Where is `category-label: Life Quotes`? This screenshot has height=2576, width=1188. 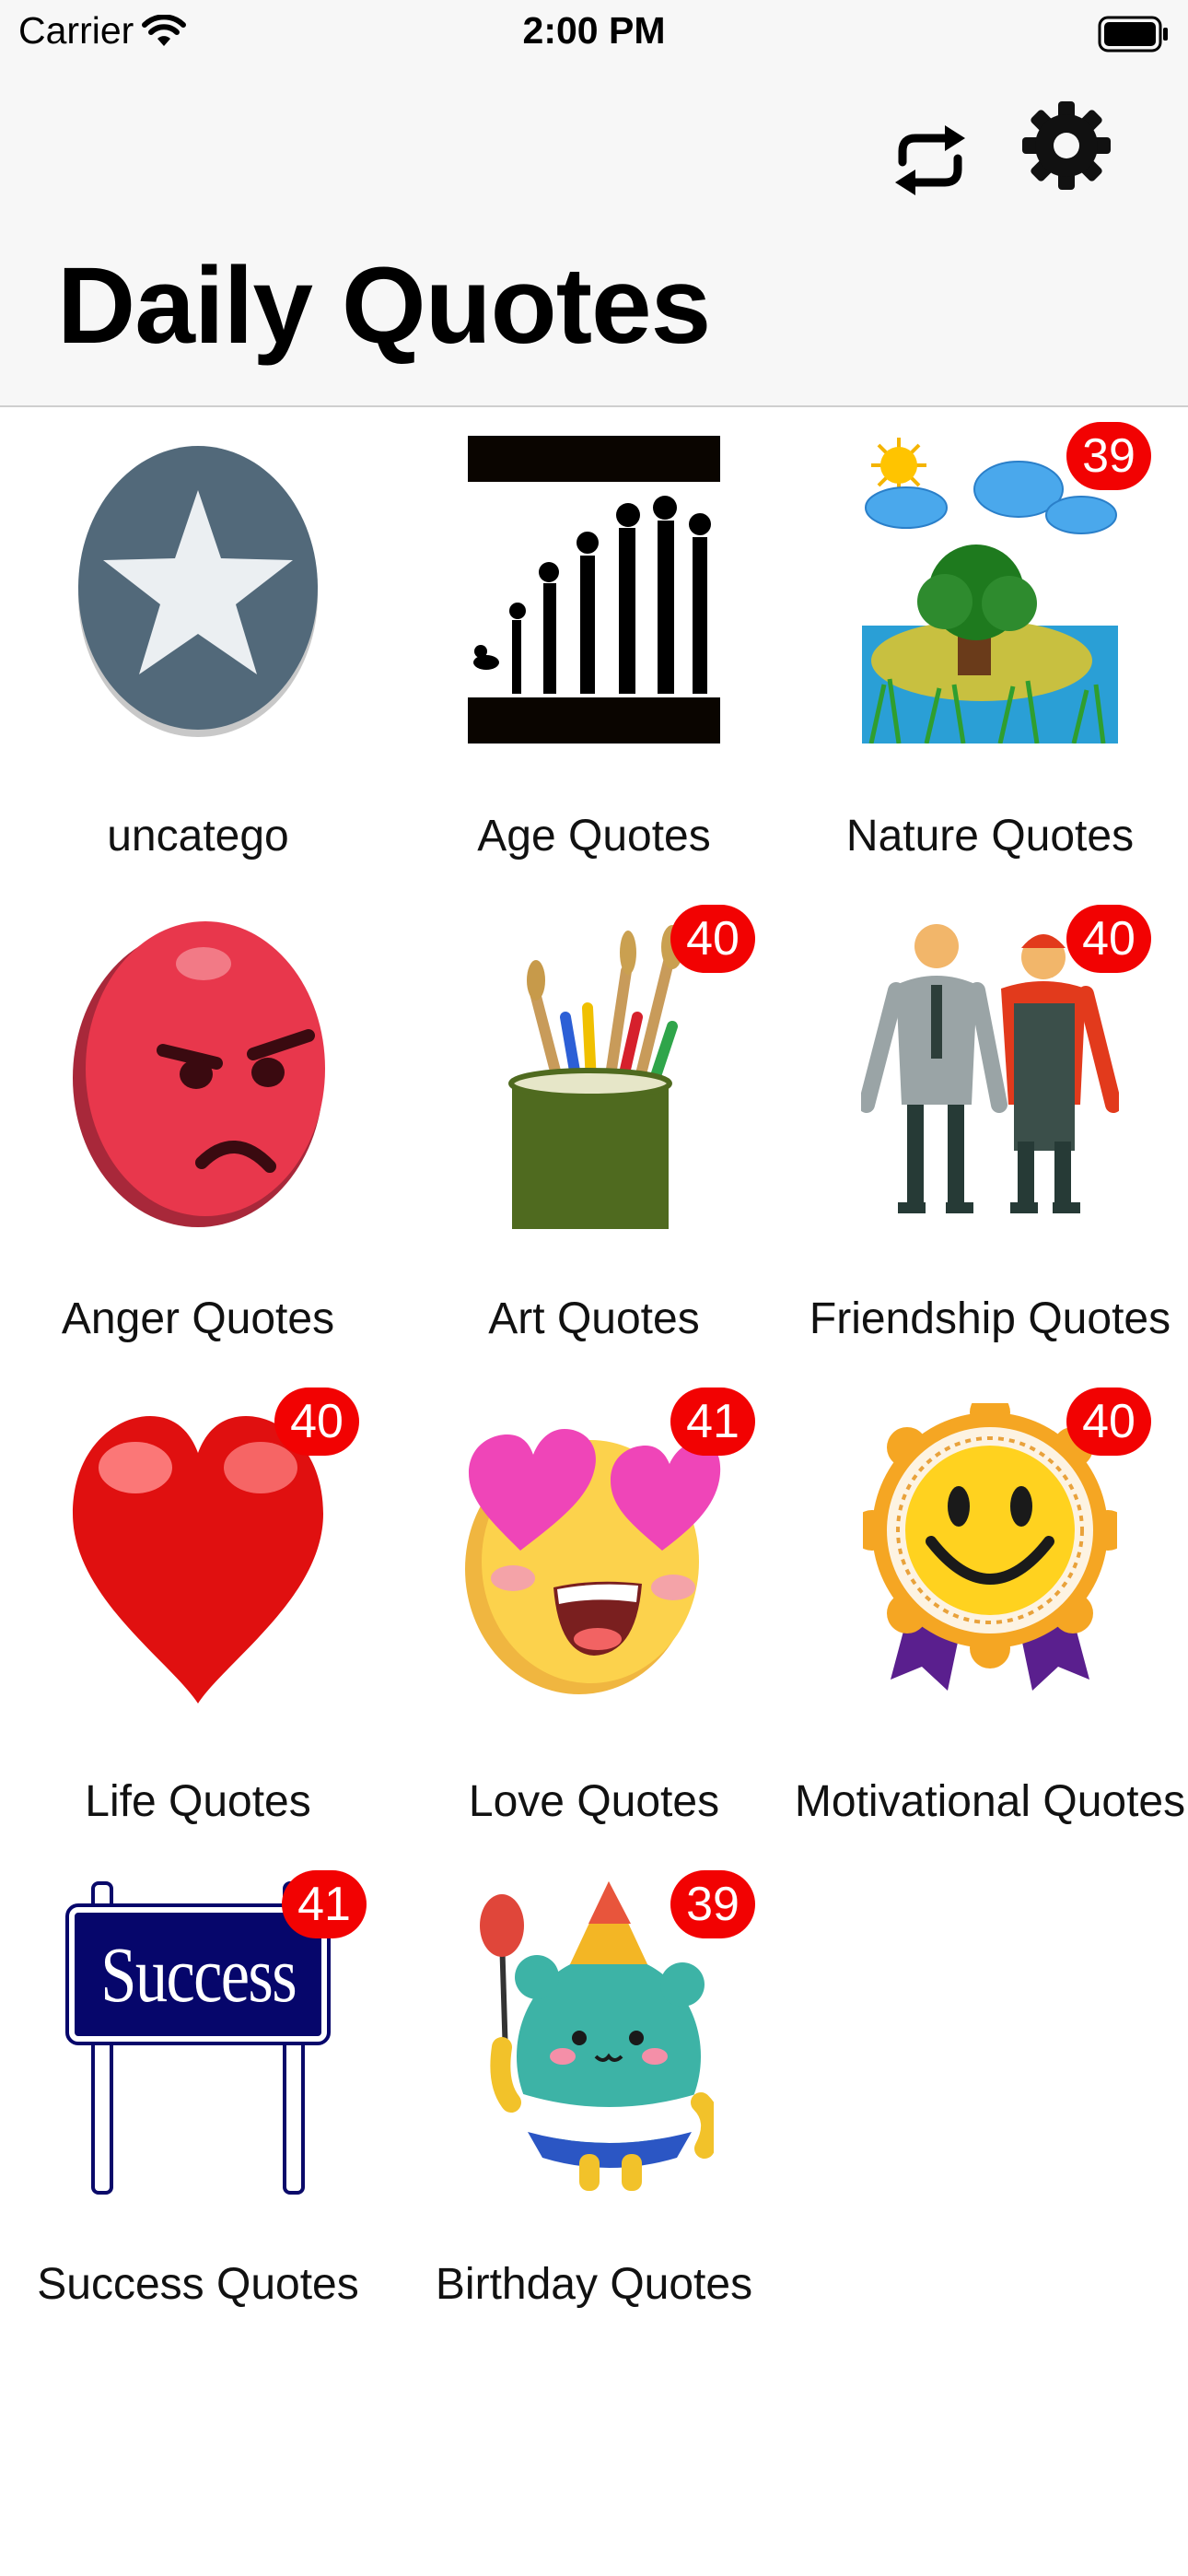 category-label: Life Quotes is located at coordinates (198, 1801).